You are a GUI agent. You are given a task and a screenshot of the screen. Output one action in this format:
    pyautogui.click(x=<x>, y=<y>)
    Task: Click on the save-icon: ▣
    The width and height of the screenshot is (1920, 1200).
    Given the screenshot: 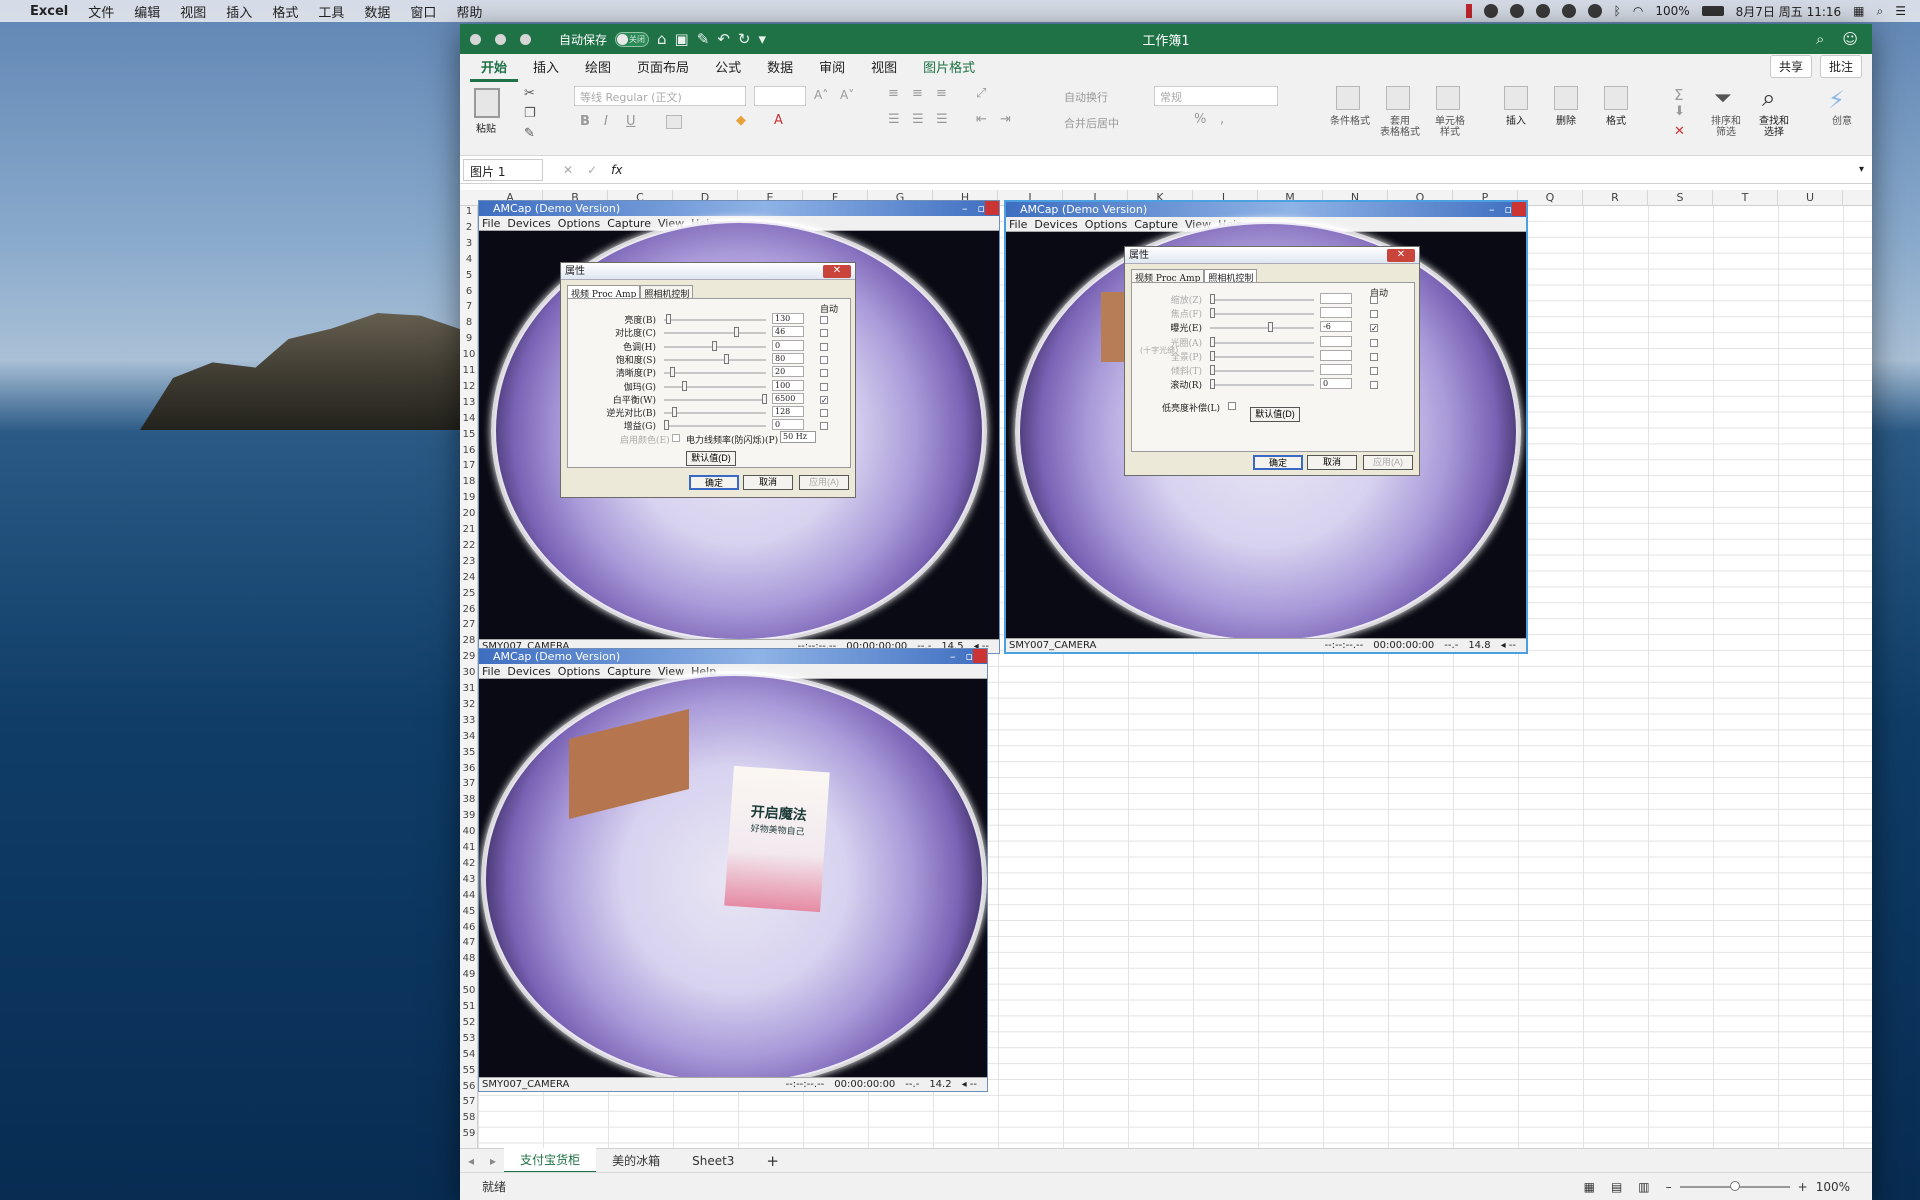 What is the action you would take?
    pyautogui.click(x=682, y=39)
    